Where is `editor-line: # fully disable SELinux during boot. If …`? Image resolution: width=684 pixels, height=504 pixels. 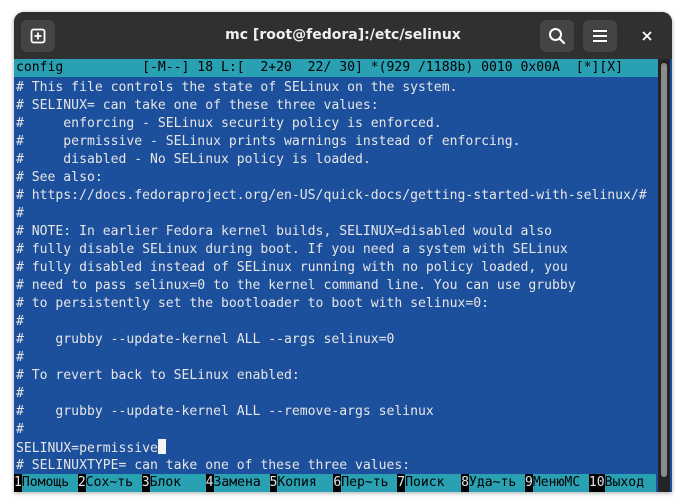
editor-line: # fully disable SELinux during boot. If … is located at coordinates (336, 250).